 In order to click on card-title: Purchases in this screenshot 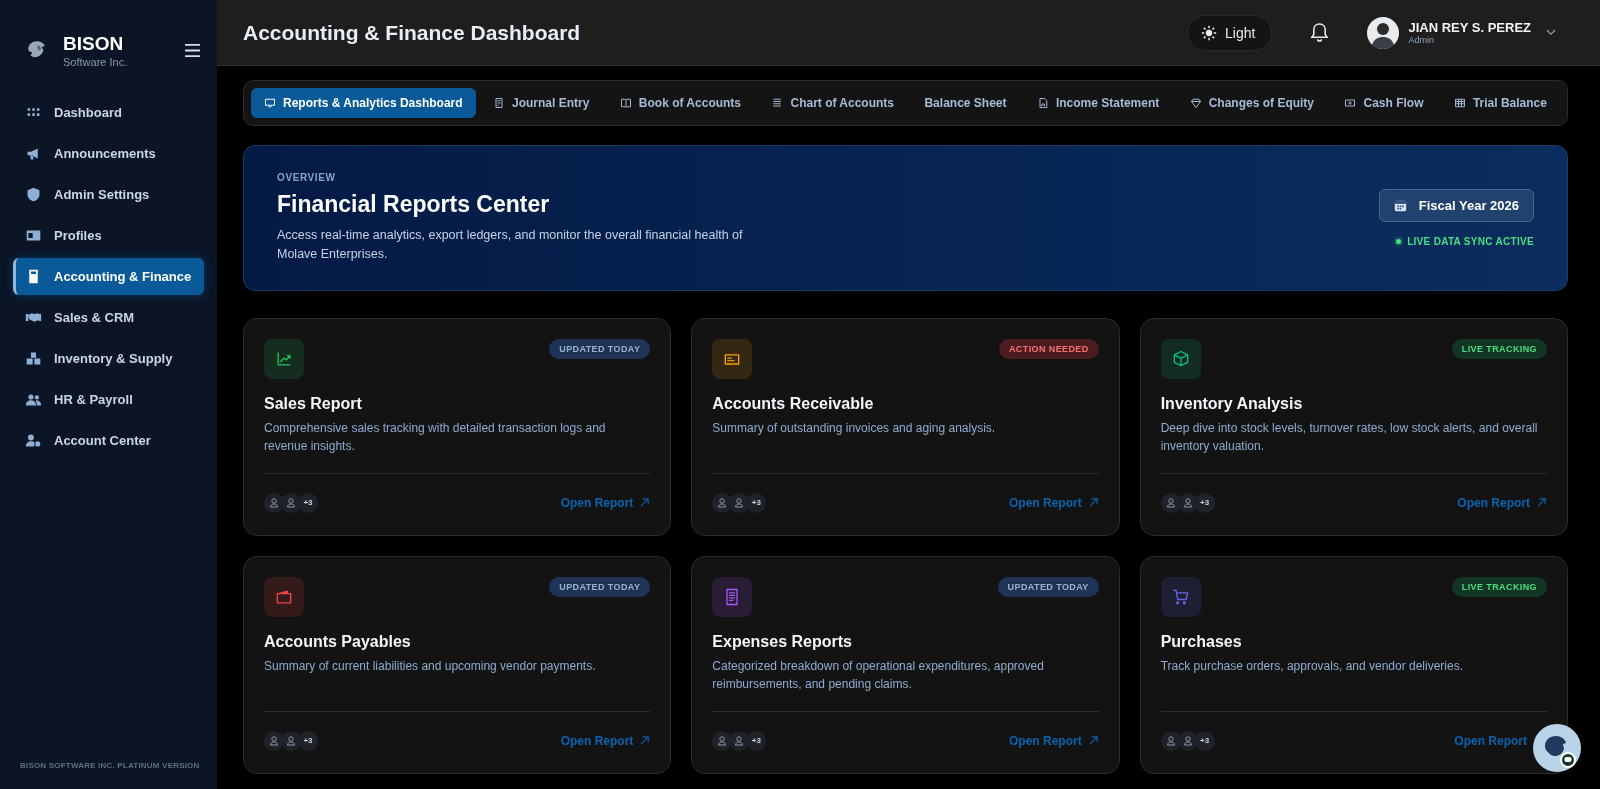, I will do `click(1201, 642)`.